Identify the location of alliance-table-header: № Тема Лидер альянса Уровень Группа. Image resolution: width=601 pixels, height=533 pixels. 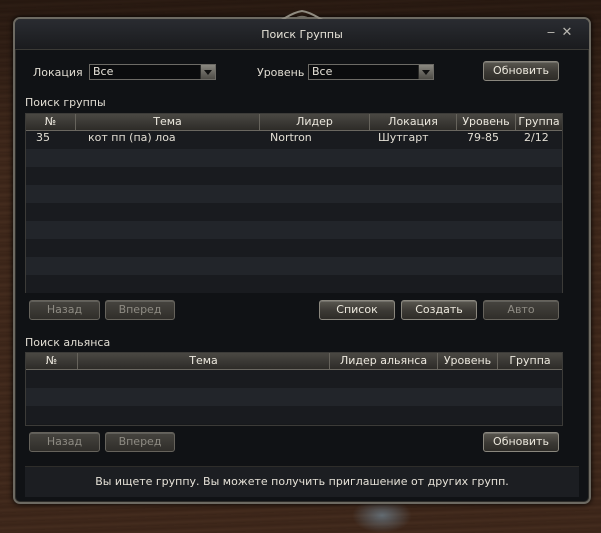
(294, 361).